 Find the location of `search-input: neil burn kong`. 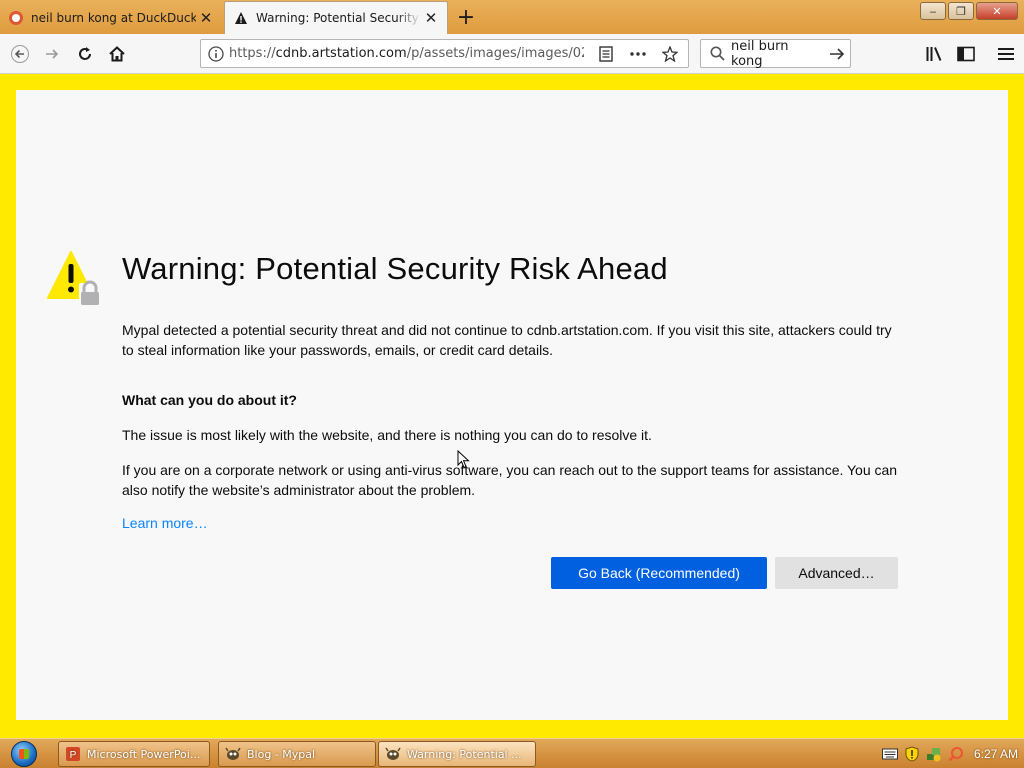

search-input: neil burn kong is located at coordinates (776, 54).